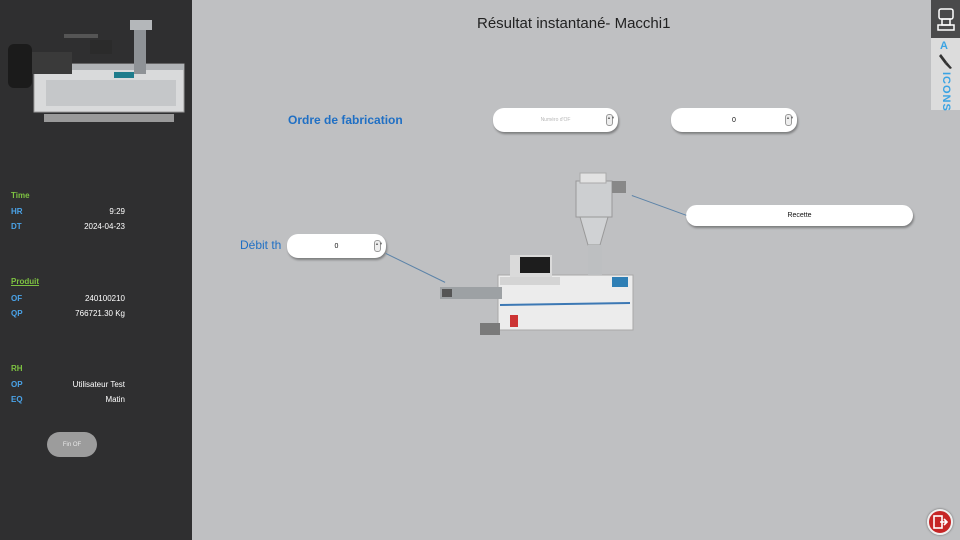 The image size is (960, 540). What do you see at coordinates (946, 92) in the screenshot?
I see `icons-label: ICONS` at bounding box center [946, 92].